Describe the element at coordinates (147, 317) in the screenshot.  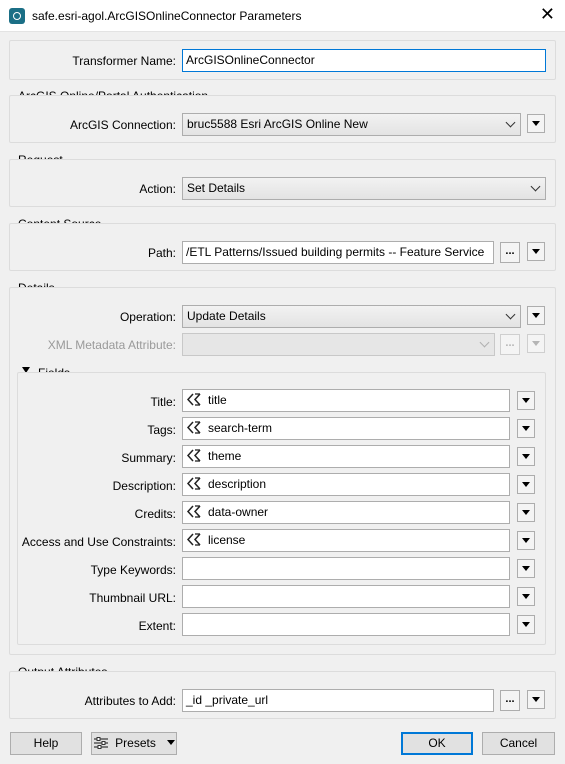
I see `operation-label: Operation:` at that location.